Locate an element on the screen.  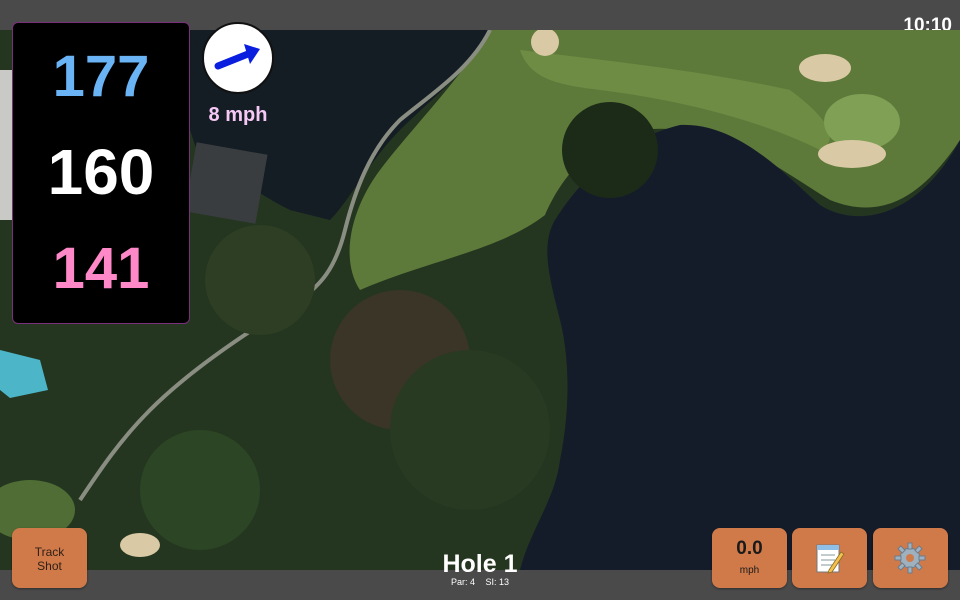
hole-title: Hole 1 is located at coordinates (480, 564).